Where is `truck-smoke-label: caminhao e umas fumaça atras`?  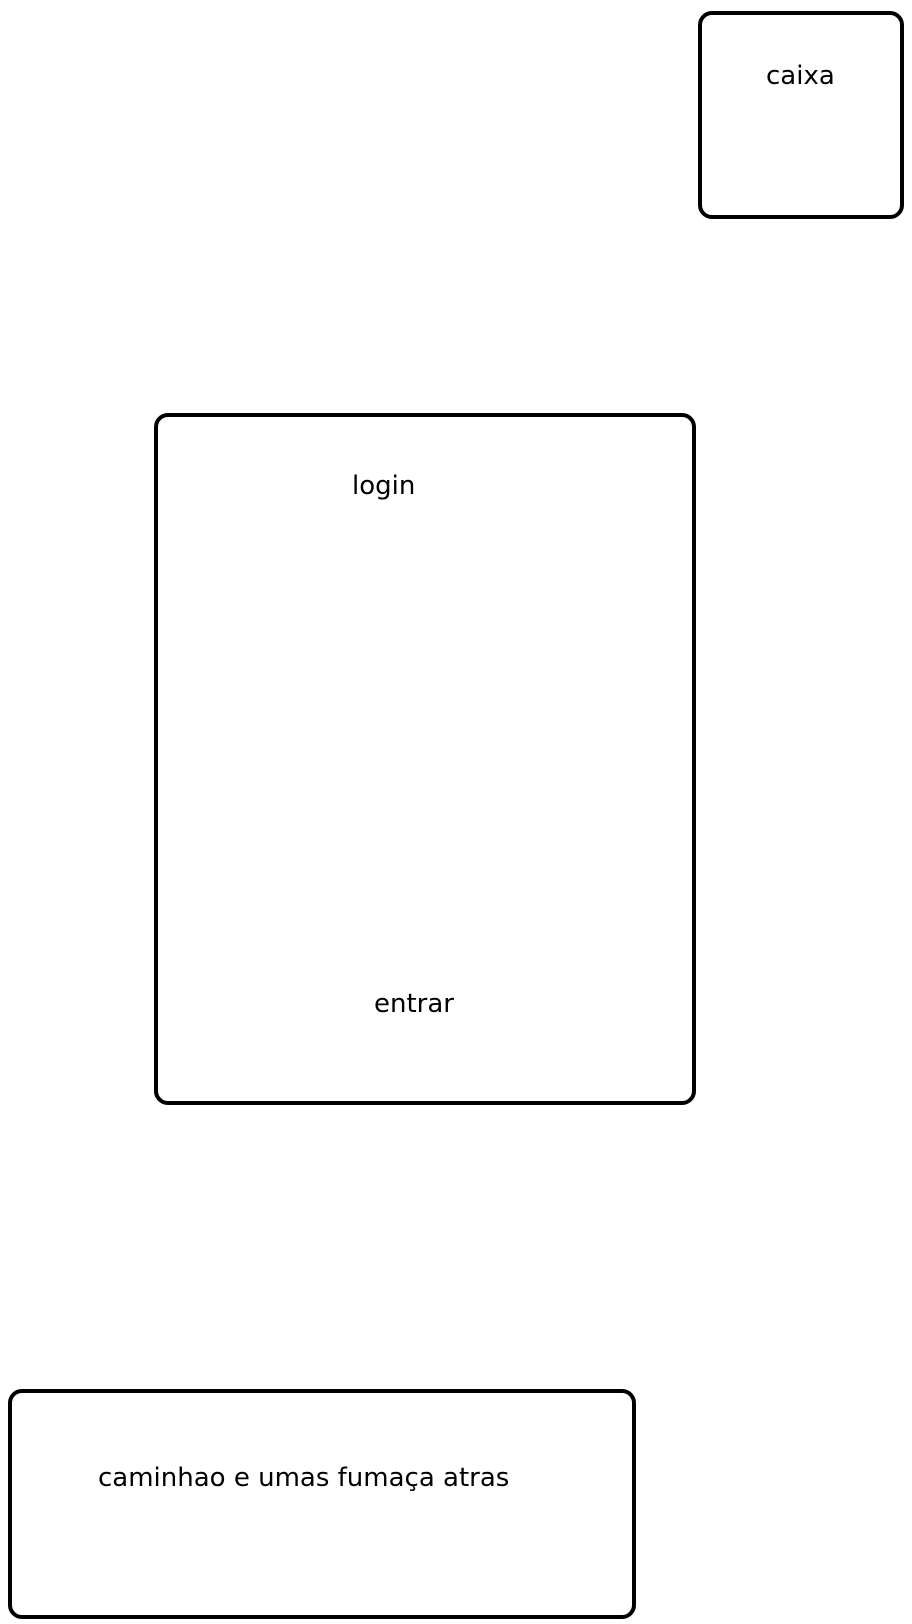 truck-smoke-label: caminhao e umas fumaça atras is located at coordinates (304, 1478).